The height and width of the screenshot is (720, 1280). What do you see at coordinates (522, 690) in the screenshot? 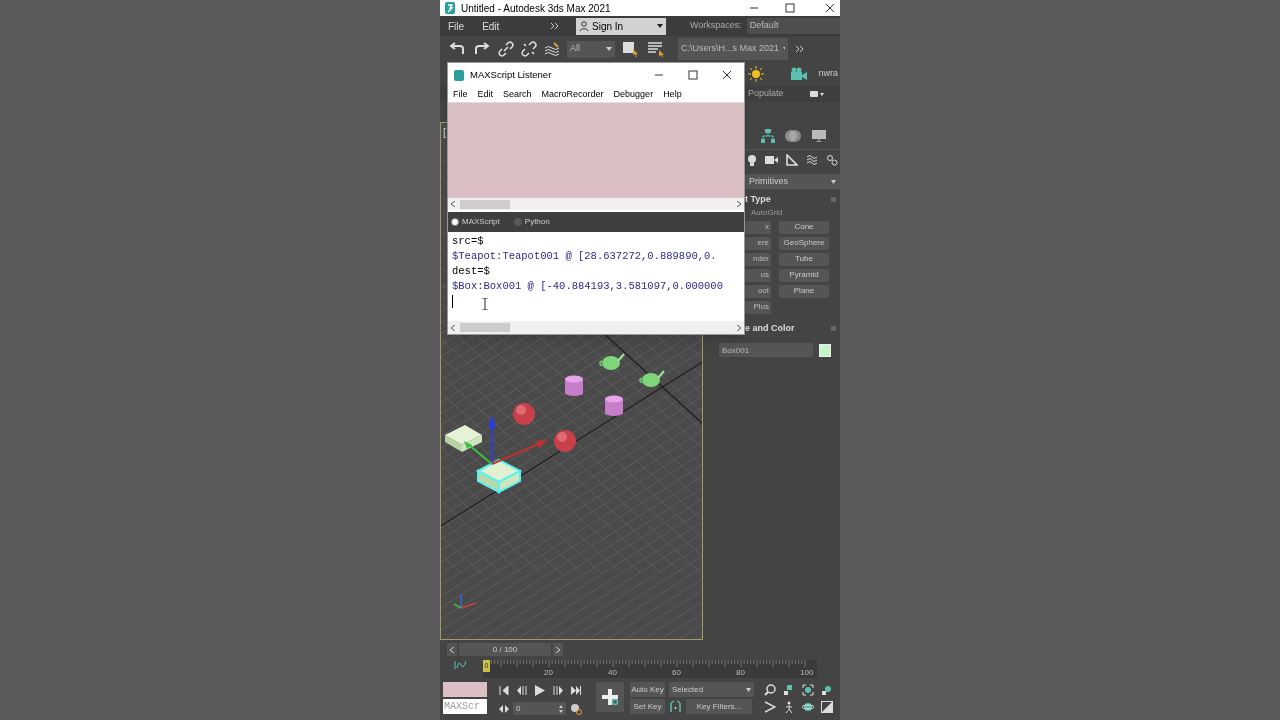
I see `previous-key-icon` at bounding box center [522, 690].